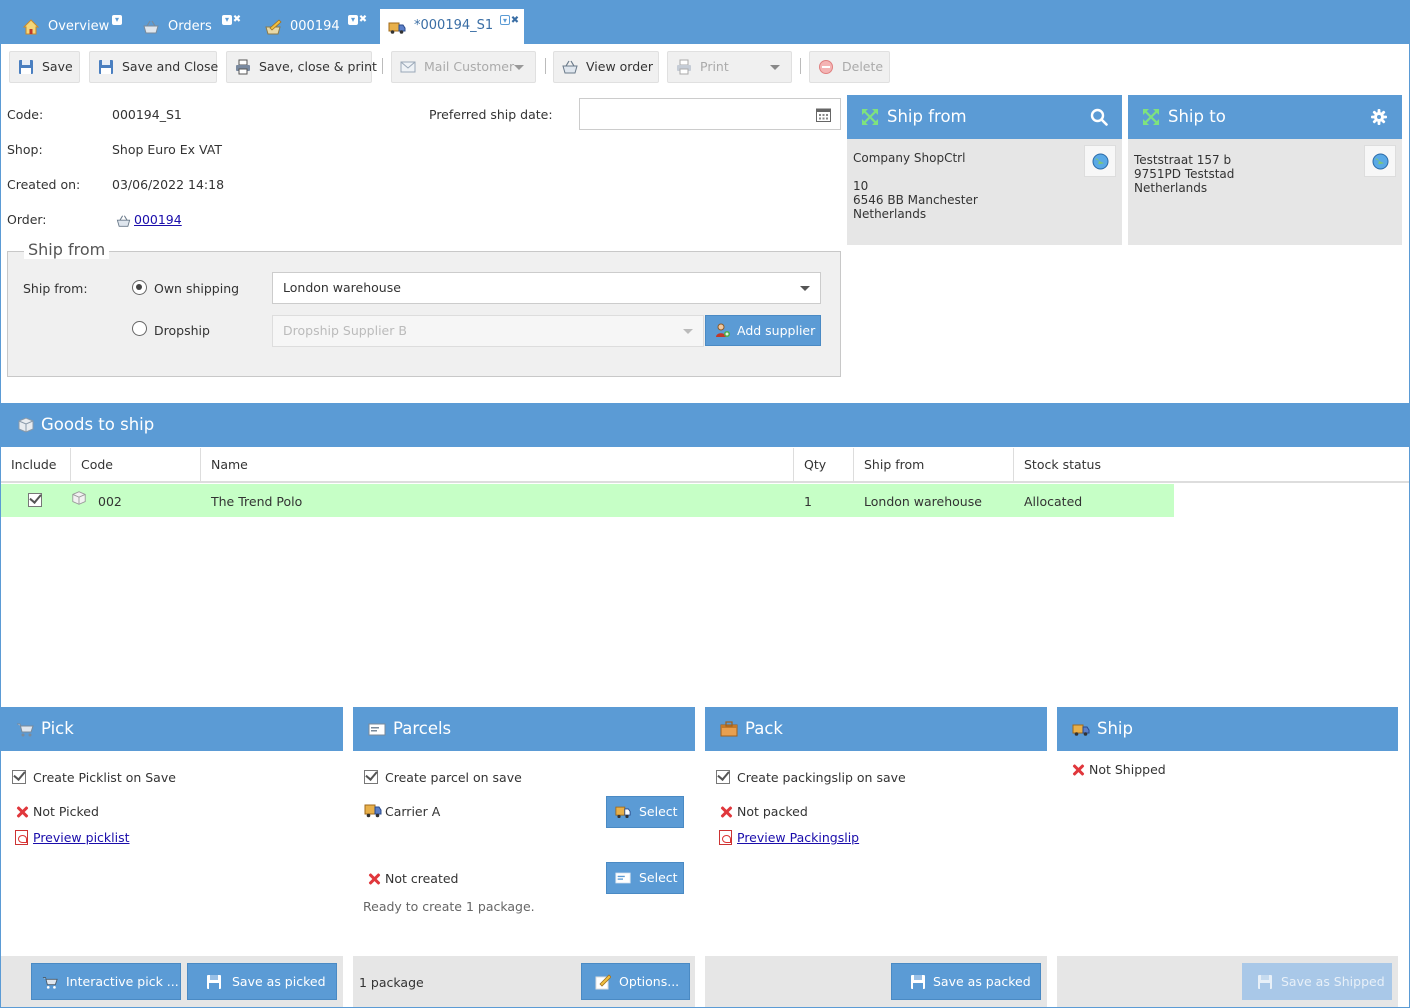  Describe the element at coordinates (44, 67) in the screenshot. I see `save-button: Save` at that location.